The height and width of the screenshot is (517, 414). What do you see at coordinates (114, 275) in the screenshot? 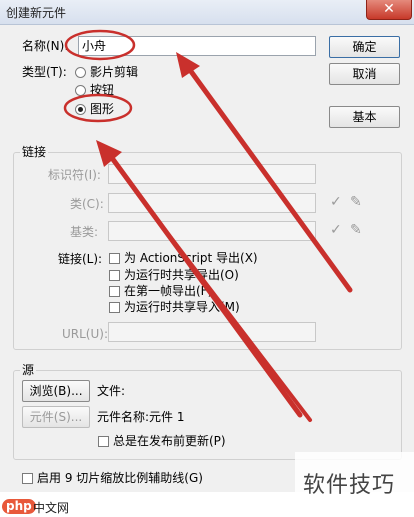
I see `checkbox-export-runtime-share` at bounding box center [114, 275].